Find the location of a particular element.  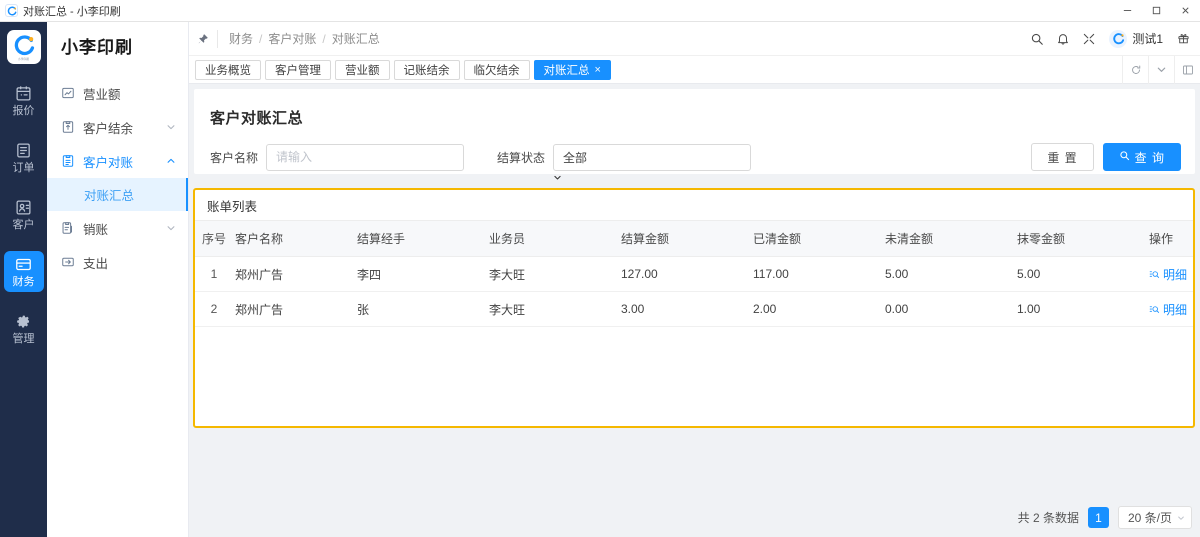

cell-cleared: 2.00 is located at coordinates (817, 309).